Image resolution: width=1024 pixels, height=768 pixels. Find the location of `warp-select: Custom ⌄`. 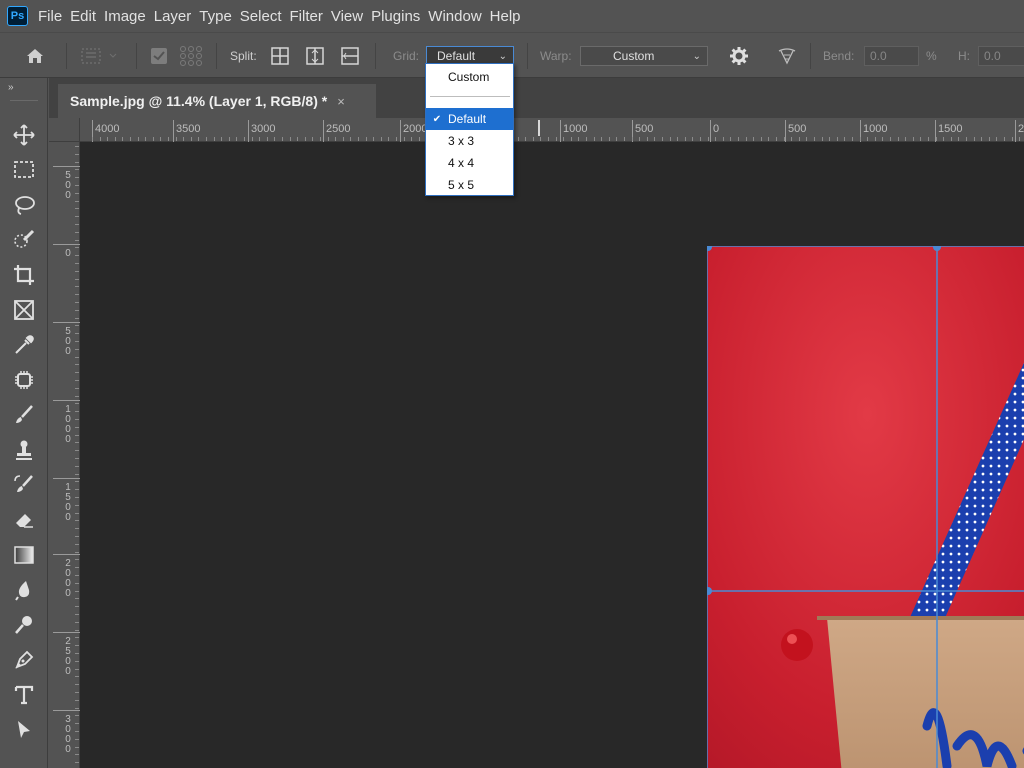

warp-select: Custom ⌄ is located at coordinates (644, 56).